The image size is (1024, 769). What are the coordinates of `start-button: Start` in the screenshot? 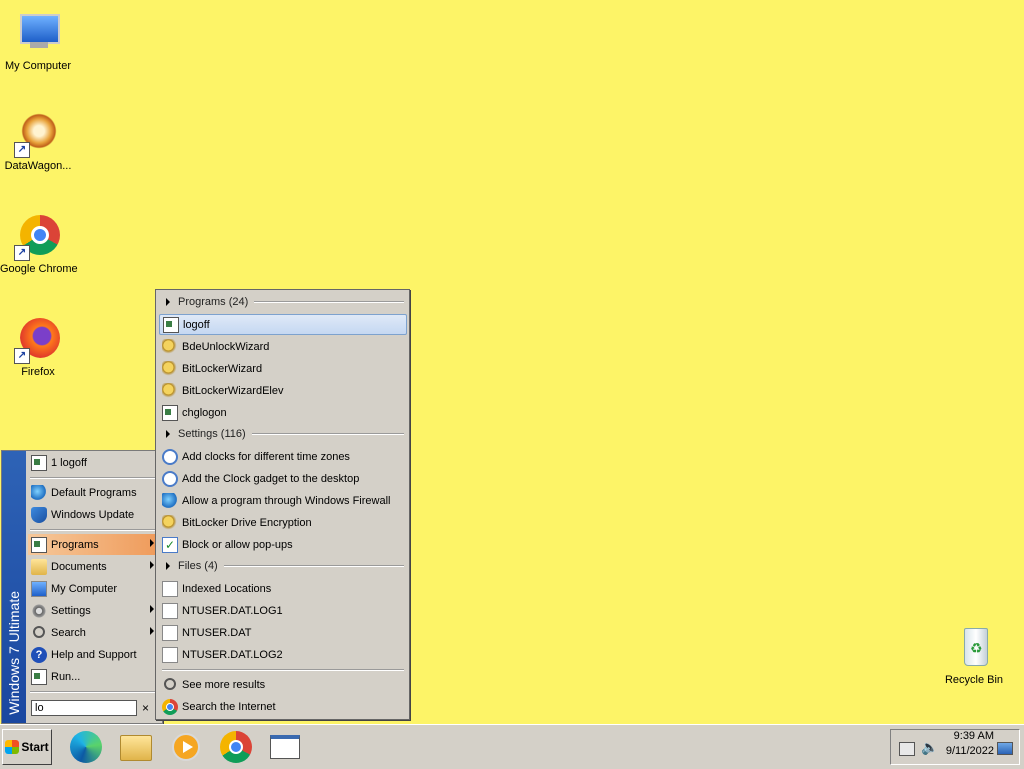 It's located at (27, 747).